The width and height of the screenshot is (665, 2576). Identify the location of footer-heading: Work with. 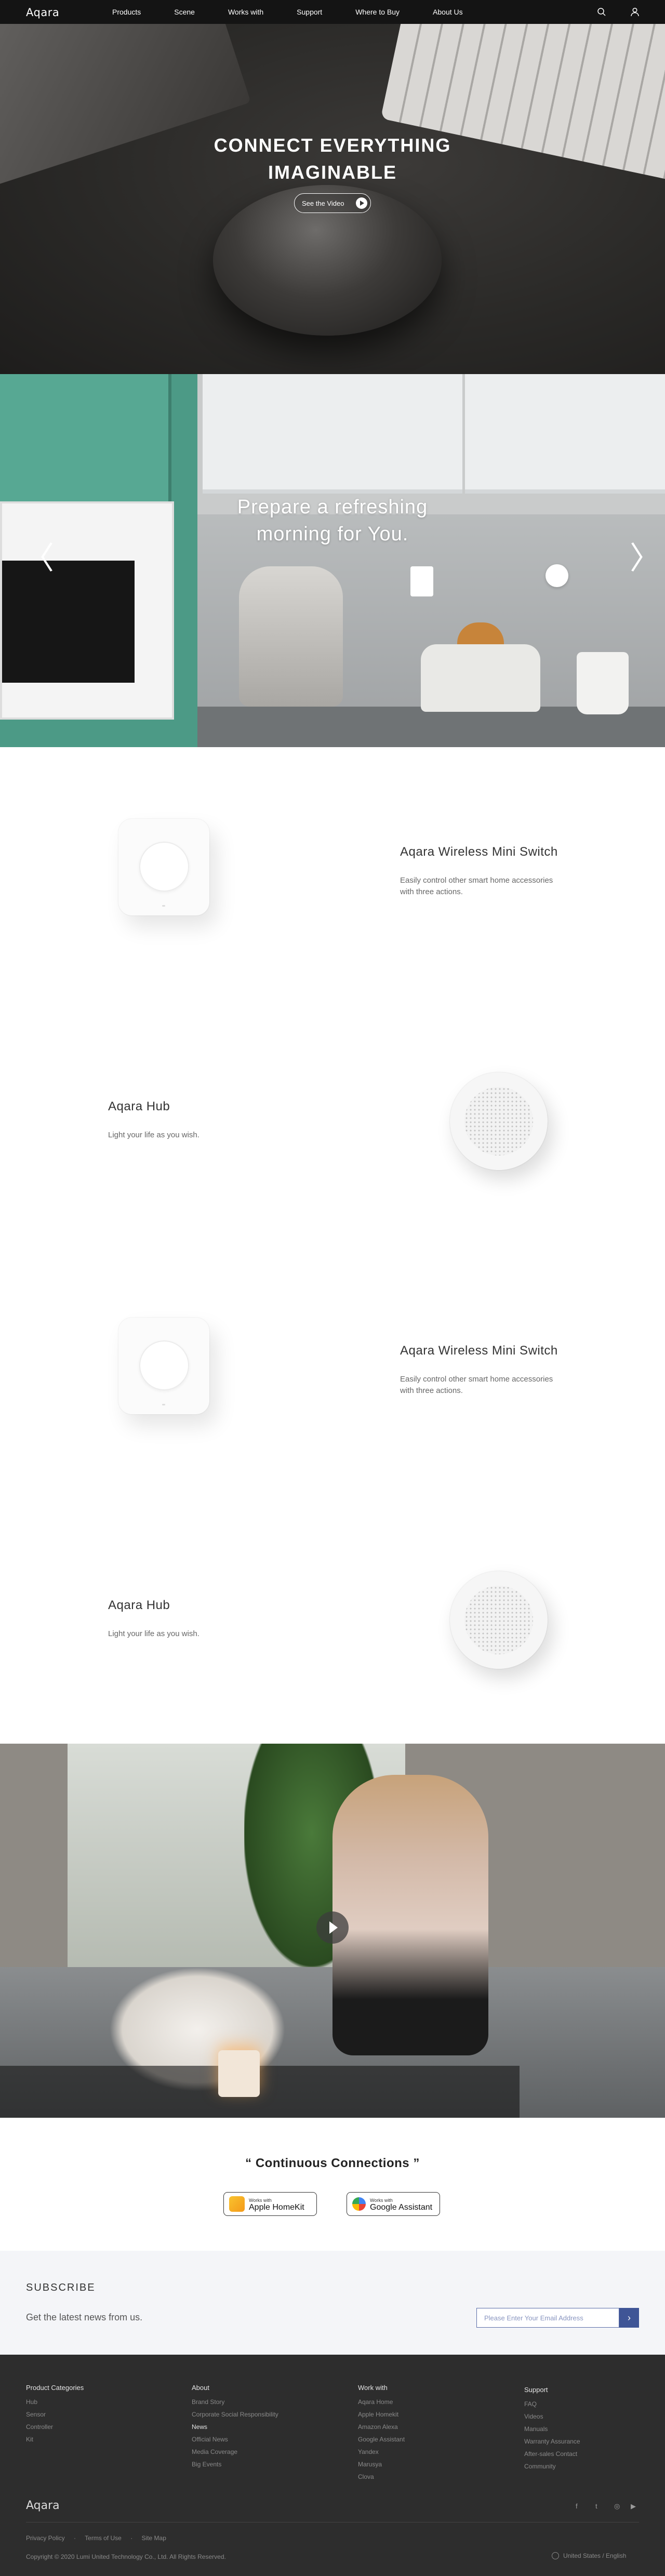
(381, 2388).